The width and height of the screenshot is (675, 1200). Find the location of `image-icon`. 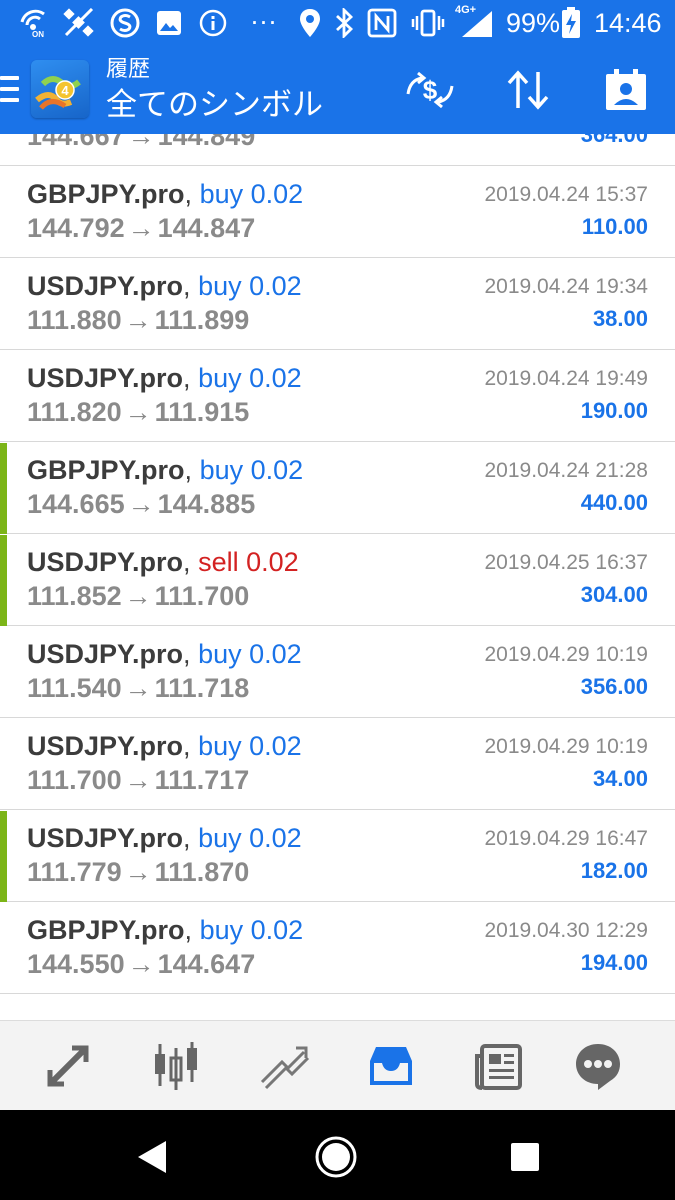

image-icon is located at coordinates (169, 23).